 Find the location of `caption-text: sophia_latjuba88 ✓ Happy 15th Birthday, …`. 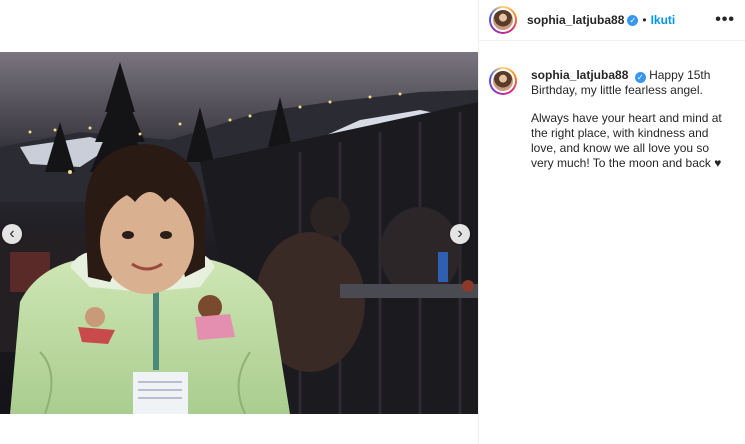

caption-text: sophia_latjuba88 ✓ Happy 15th Birthday, … is located at coordinates (629, 126).